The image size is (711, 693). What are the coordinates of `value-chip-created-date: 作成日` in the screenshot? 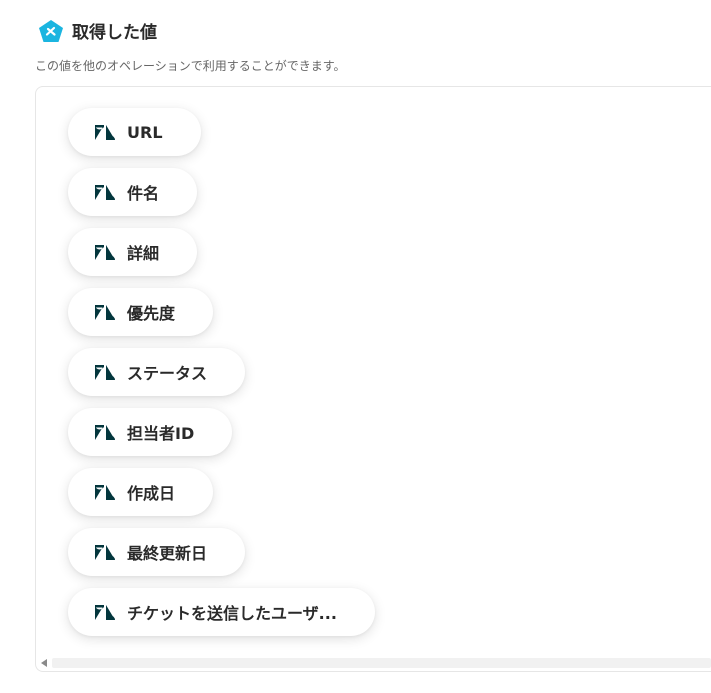 It's located at (141, 492).